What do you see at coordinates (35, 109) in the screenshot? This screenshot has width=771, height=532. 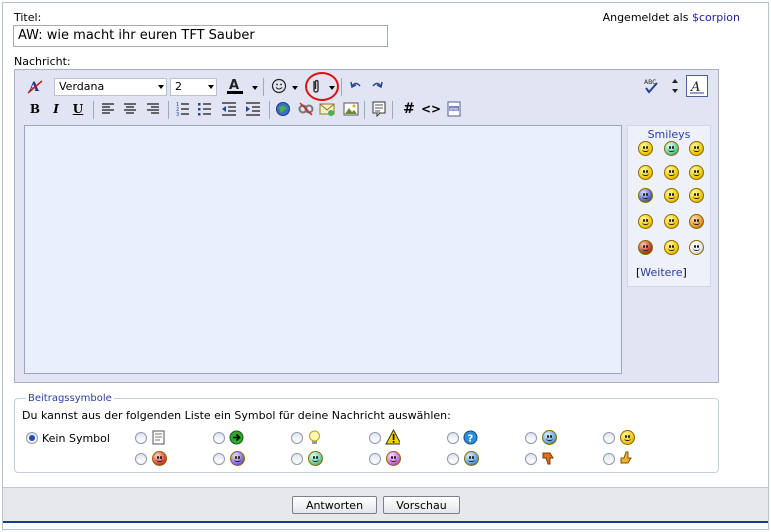 I see `bold-icon: B` at bounding box center [35, 109].